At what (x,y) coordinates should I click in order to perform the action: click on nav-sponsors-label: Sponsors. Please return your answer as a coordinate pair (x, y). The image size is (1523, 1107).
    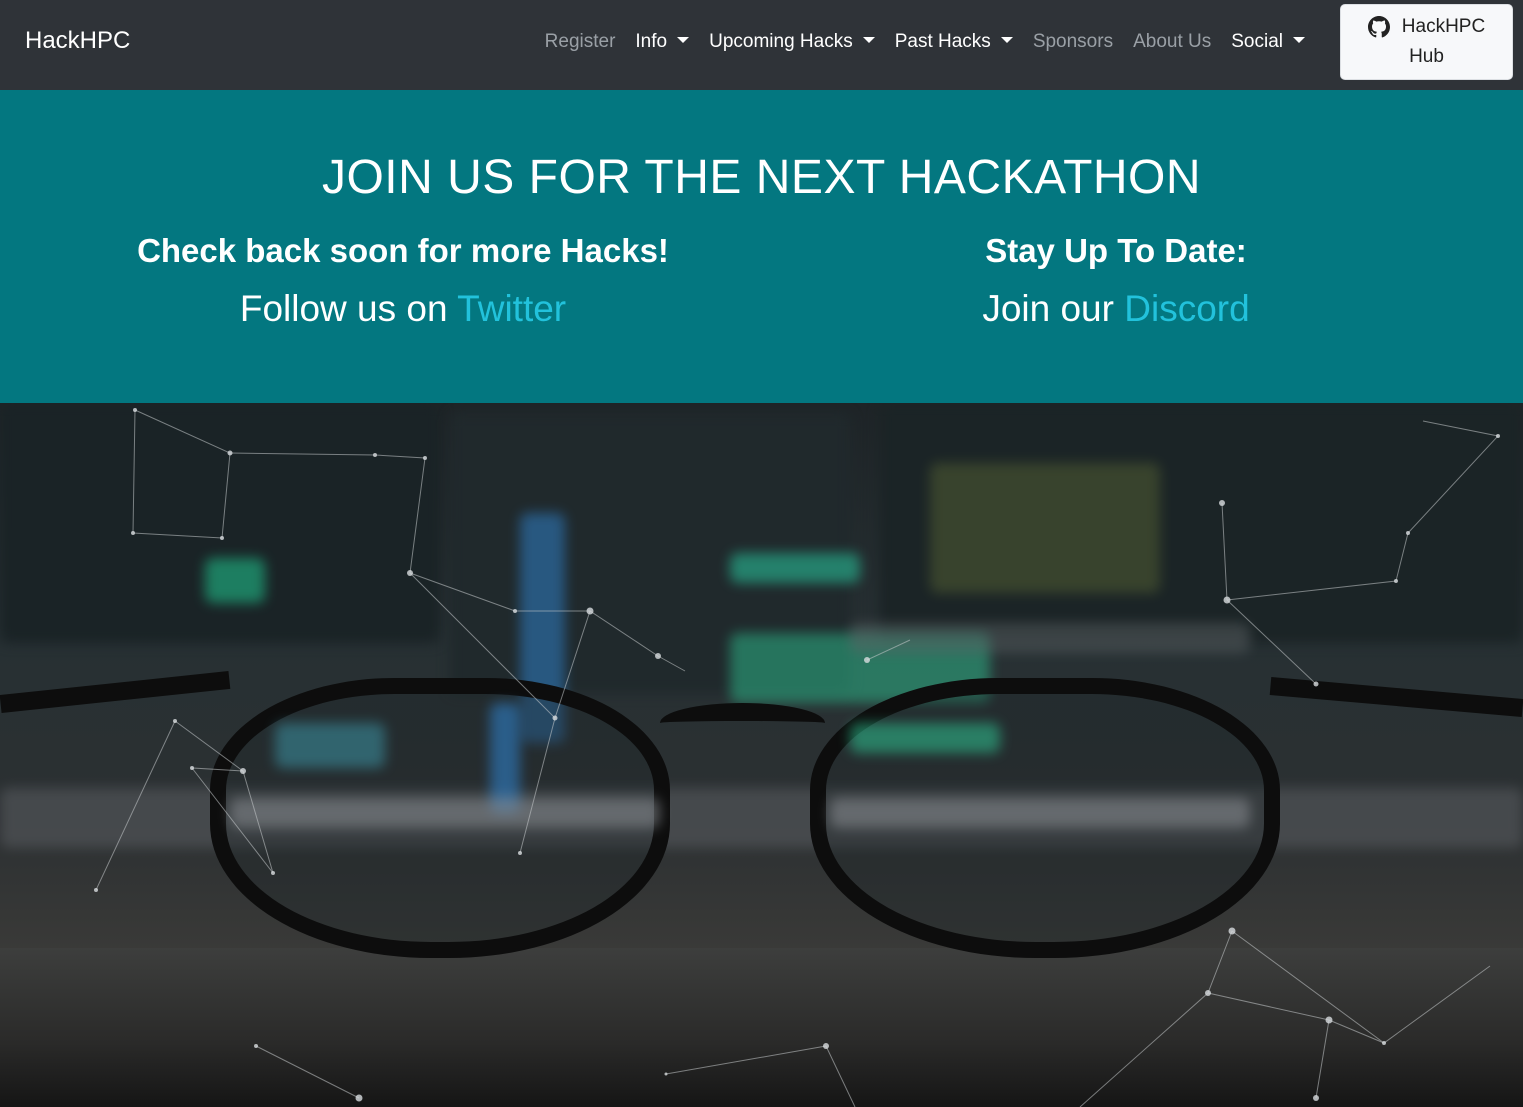
    Looking at the image, I should click on (1073, 41).